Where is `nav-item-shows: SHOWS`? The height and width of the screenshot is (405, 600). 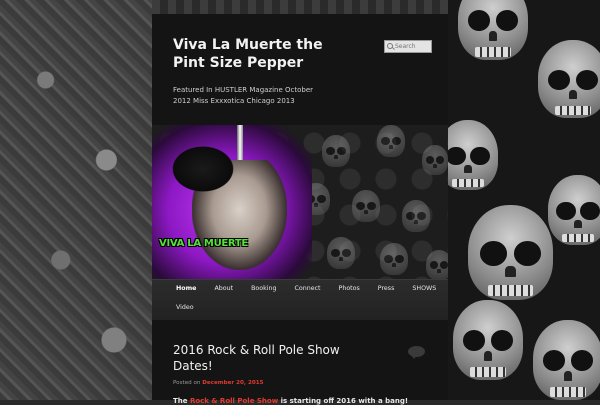
nav-item-shows: SHOWS is located at coordinates (424, 289).